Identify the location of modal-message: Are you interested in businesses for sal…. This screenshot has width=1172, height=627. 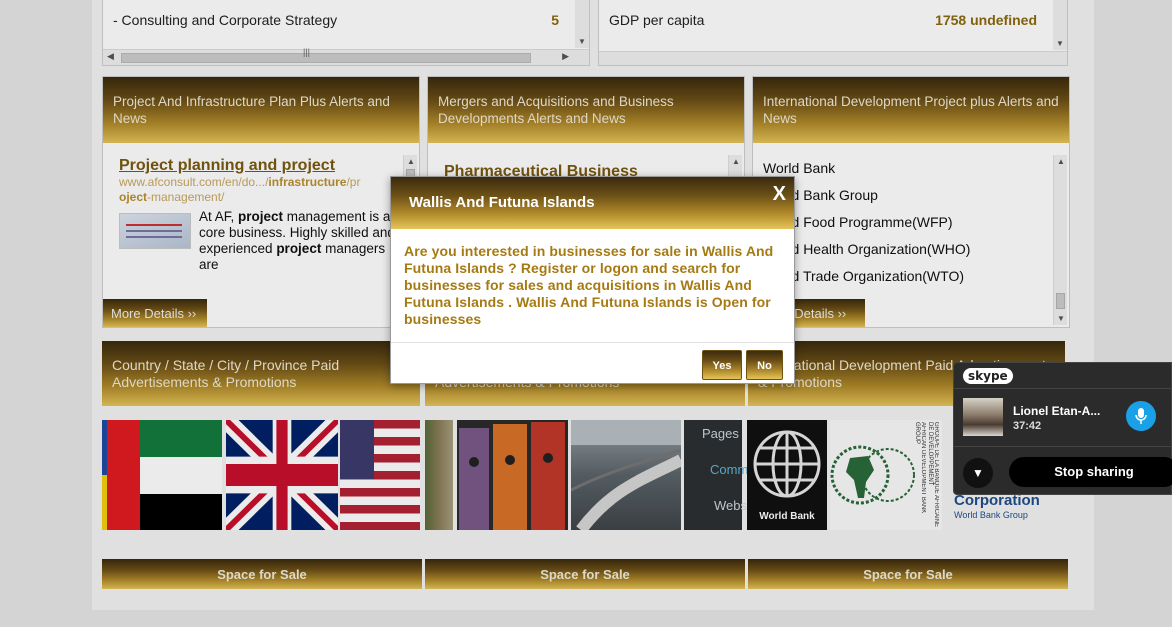
(589, 285).